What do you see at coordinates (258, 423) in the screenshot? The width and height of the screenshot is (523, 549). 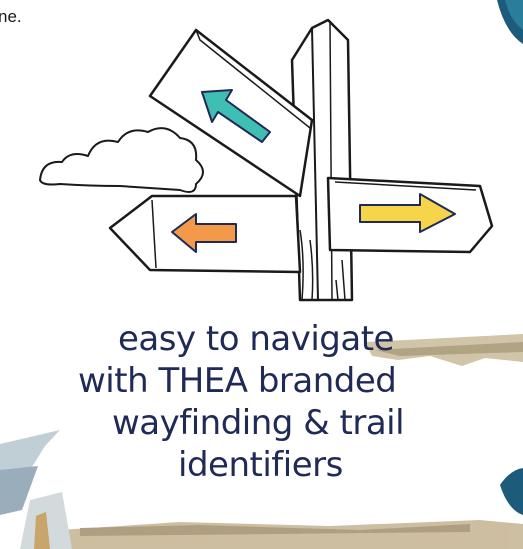 I see `caption-line-3: wayfinding & trail` at bounding box center [258, 423].